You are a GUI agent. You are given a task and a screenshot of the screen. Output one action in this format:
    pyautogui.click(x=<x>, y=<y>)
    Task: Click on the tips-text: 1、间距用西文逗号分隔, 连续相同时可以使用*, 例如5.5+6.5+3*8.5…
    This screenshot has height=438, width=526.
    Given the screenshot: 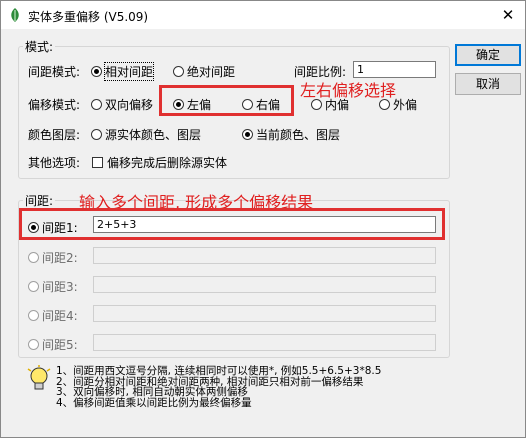 What is the action you would take?
    pyautogui.click(x=218, y=387)
    